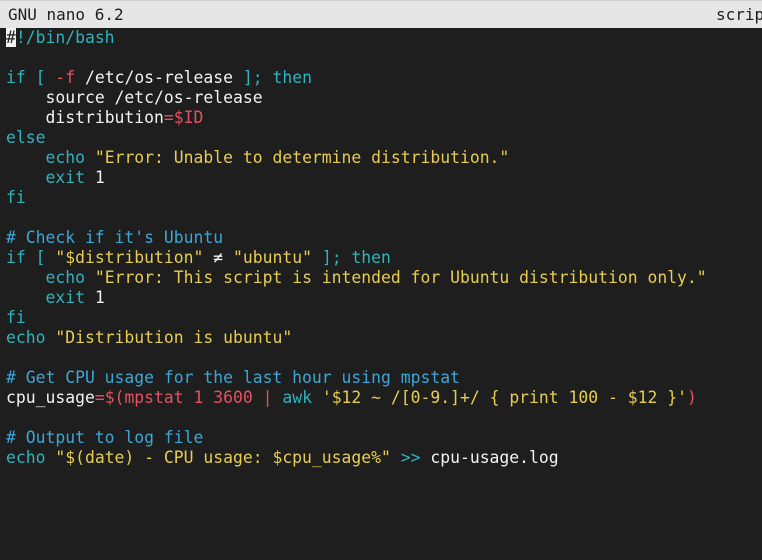 The image size is (762, 560). I want to click on code-line-12: if [ "$distribution" ≠ "ubuntu" ]; then, so click(381, 258).